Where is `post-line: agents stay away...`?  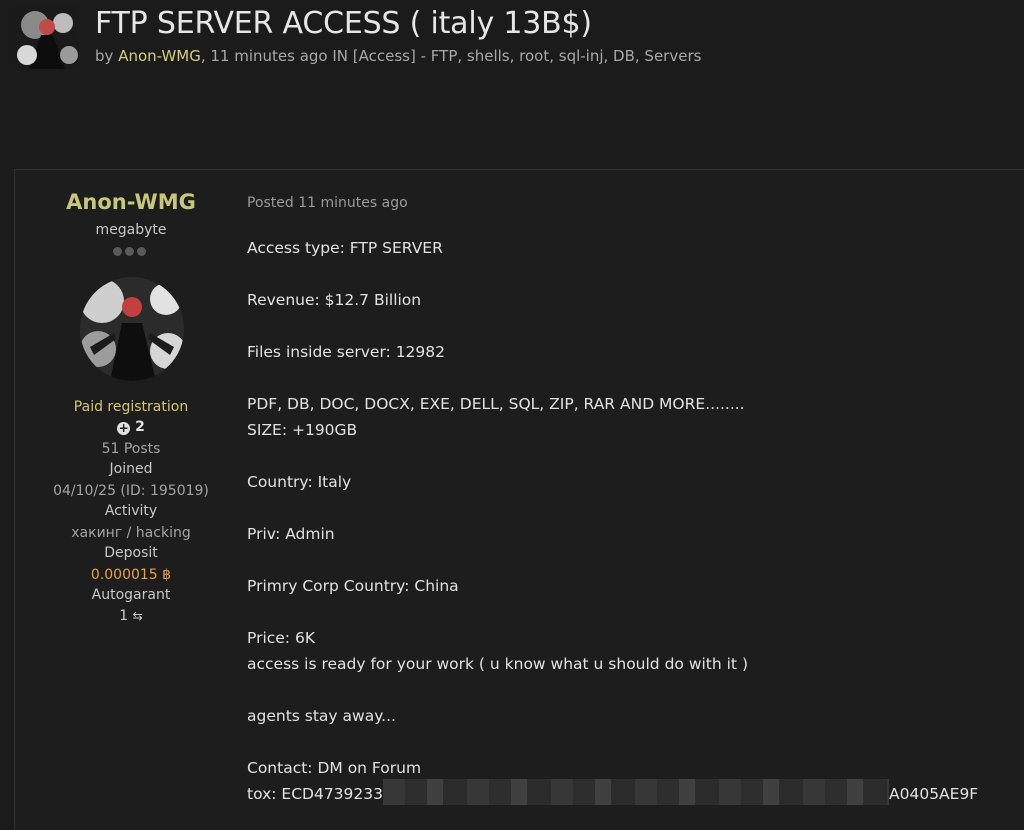 post-line: agents stay away... is located at coordinates (321, 716).